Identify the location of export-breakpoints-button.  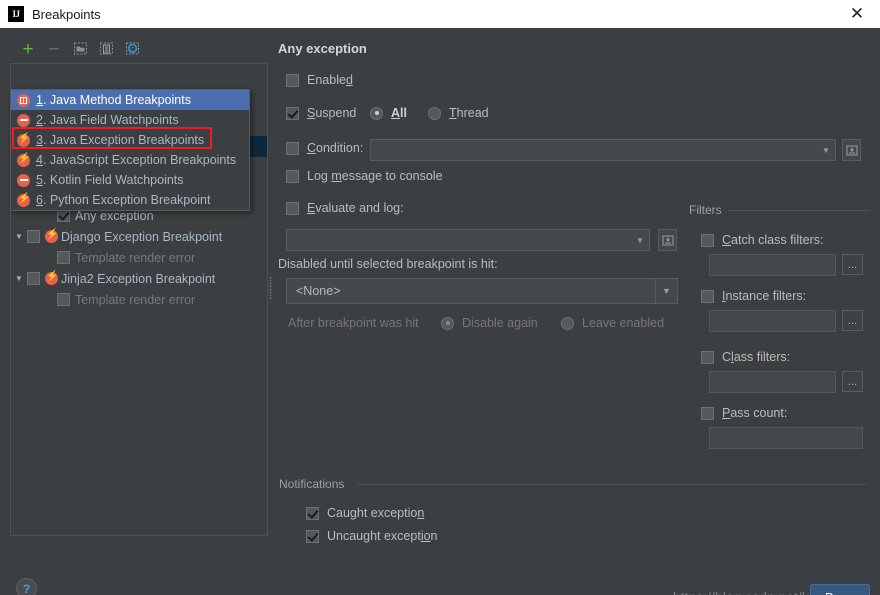
(106, 49).